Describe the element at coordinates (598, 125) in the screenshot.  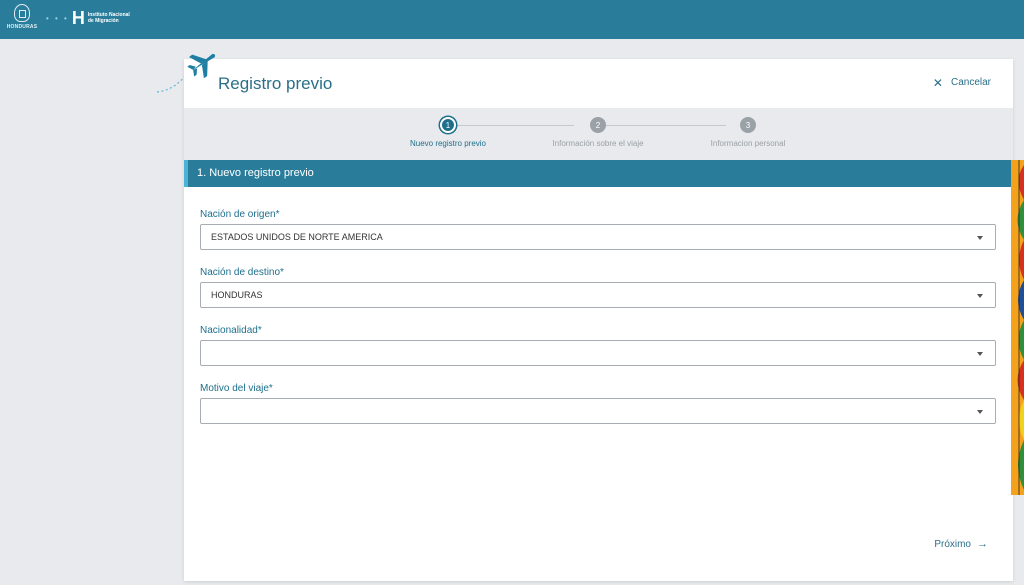
I see `step-2-circle: 2` at that location.